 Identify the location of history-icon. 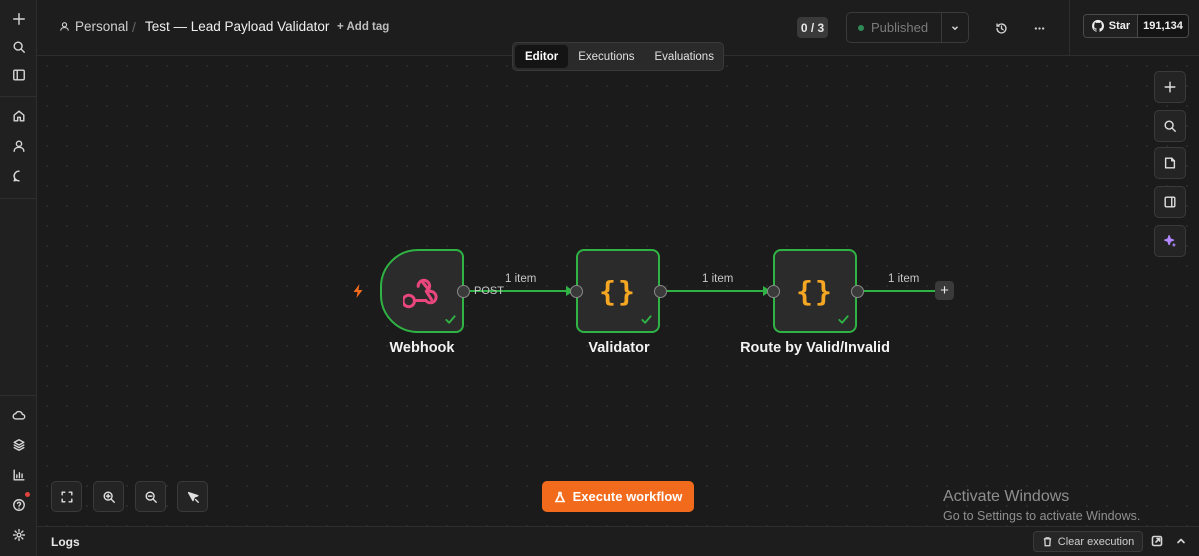
(1001, 28).